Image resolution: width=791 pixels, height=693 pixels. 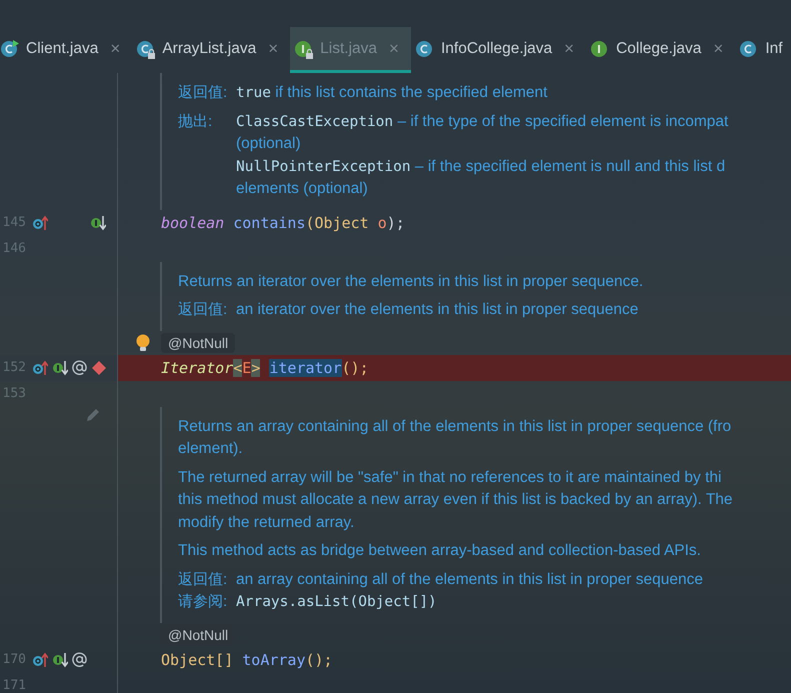 I want to click on editor-tab: InfoCollege.java ×, so click(x=498, y=50).